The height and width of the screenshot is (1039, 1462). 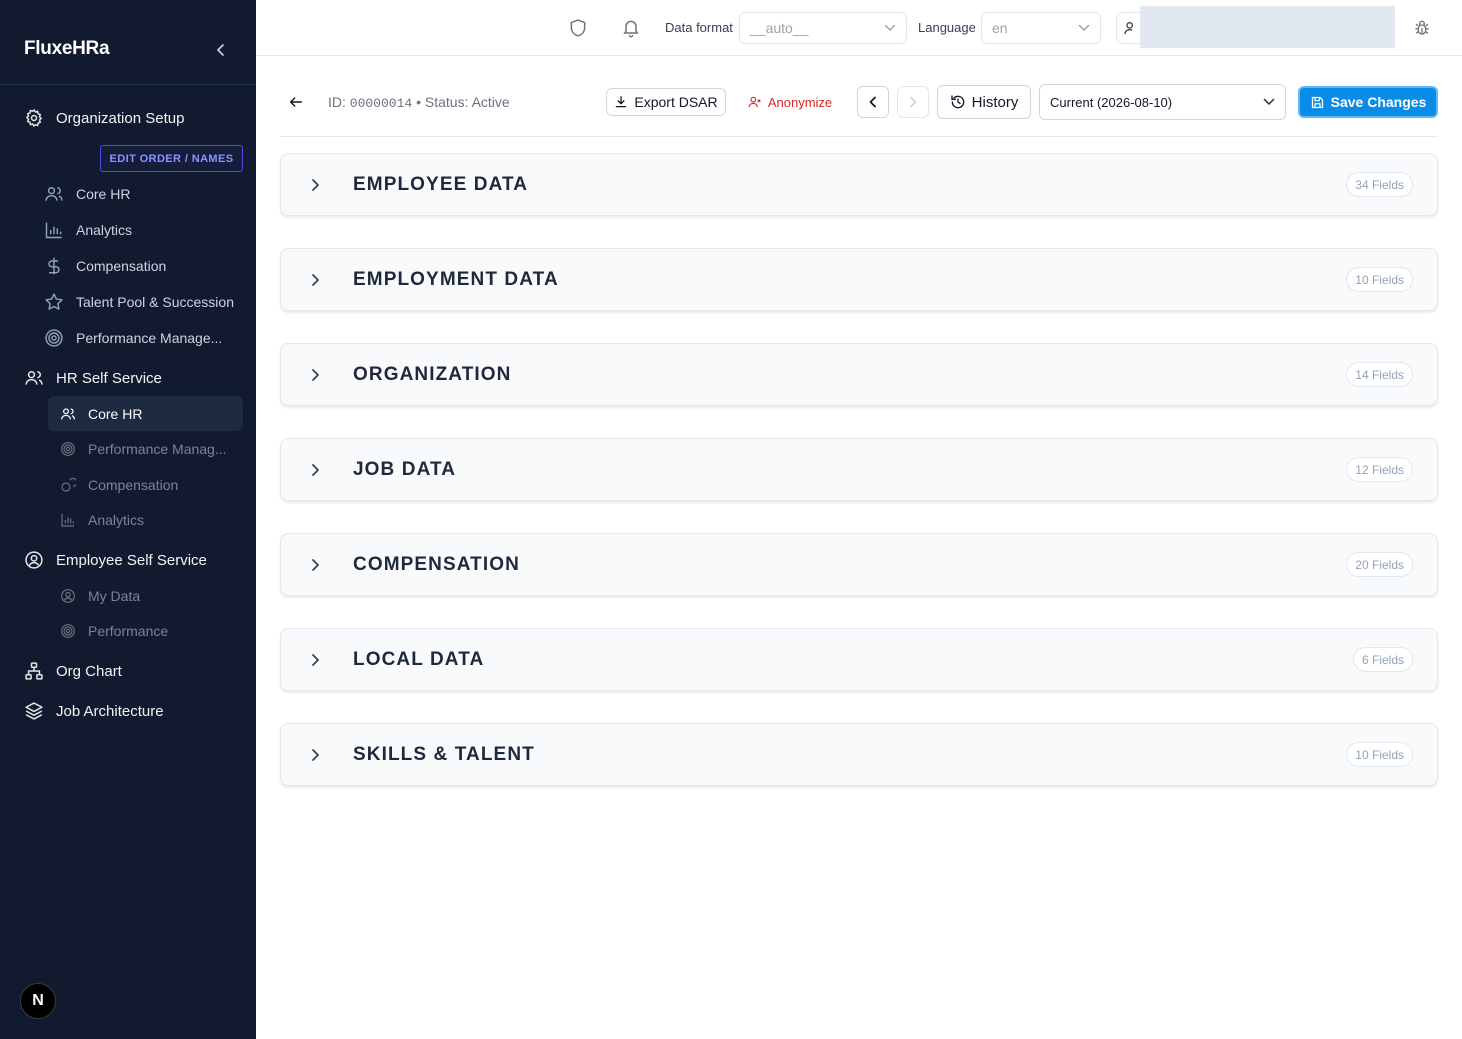 I want to click on previous-version-button, so click(x=873, y=102).